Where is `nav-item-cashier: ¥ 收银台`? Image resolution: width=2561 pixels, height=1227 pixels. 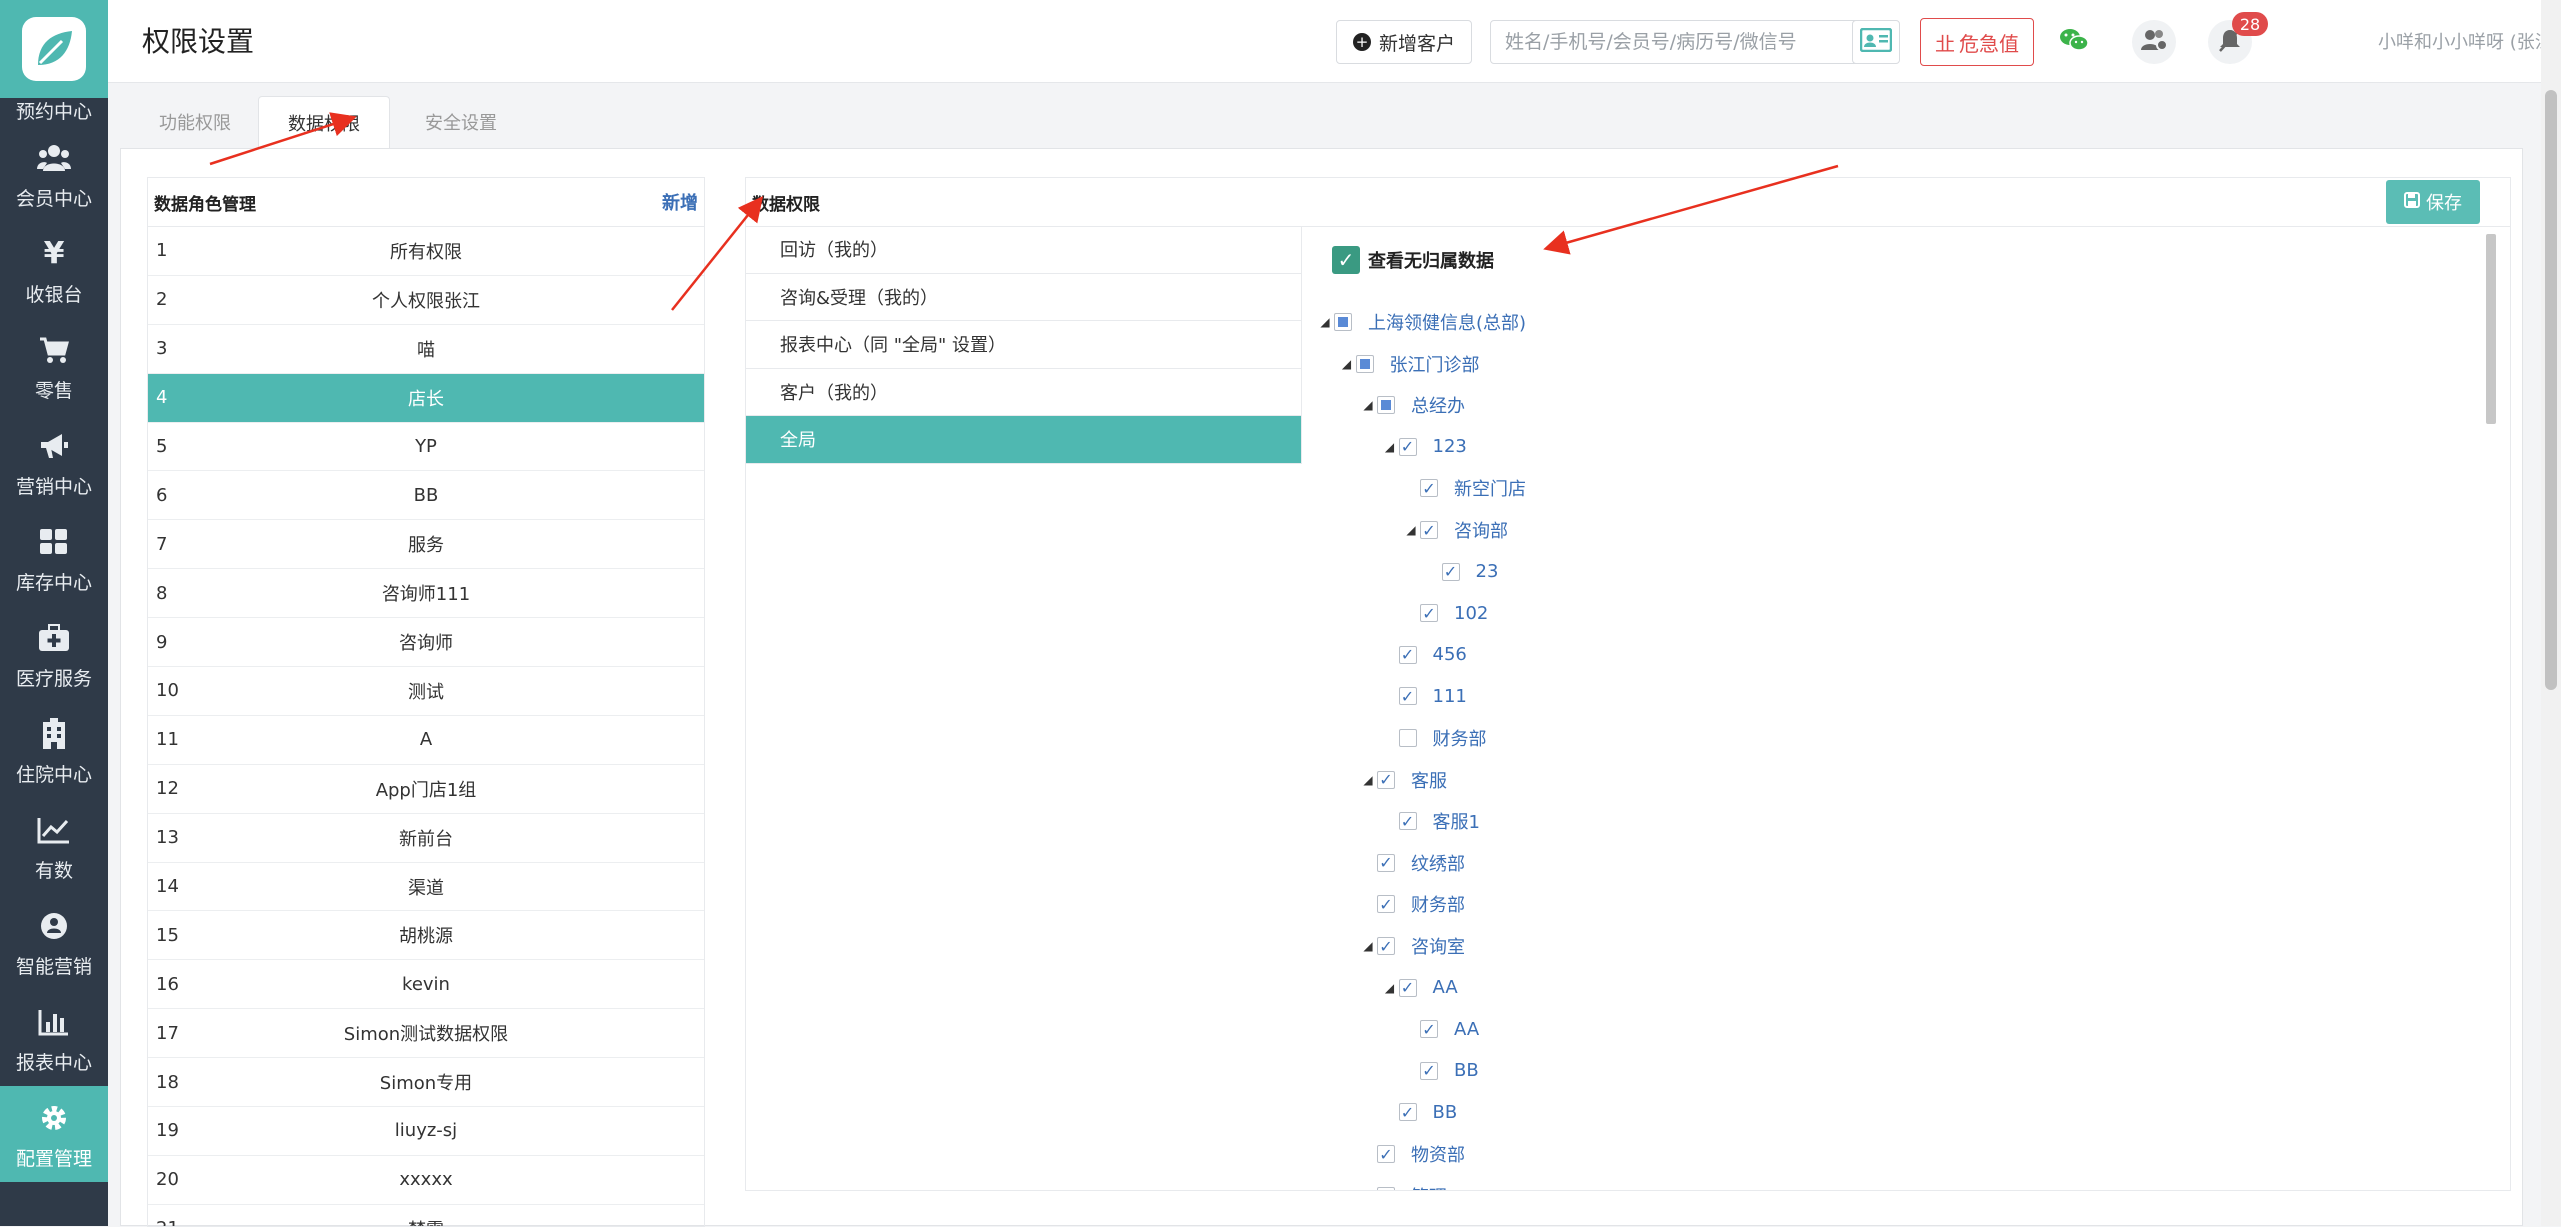
nav-item-cashier: ¥ 收银台 is located at coordinates (54, 270).